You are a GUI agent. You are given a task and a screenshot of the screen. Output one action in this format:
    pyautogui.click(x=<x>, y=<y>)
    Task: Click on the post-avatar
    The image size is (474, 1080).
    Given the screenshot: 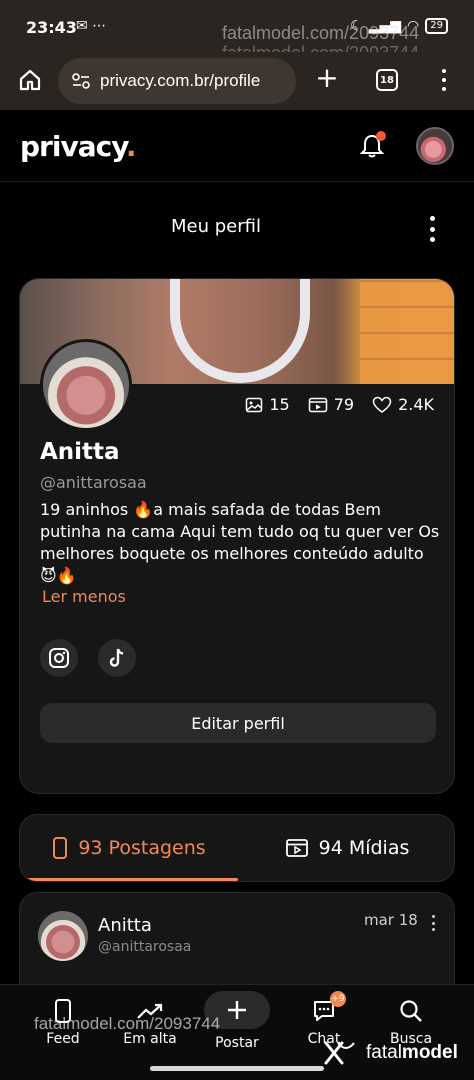 What is the action you would take?
    pyautogui.click(x=63, y=936)
    